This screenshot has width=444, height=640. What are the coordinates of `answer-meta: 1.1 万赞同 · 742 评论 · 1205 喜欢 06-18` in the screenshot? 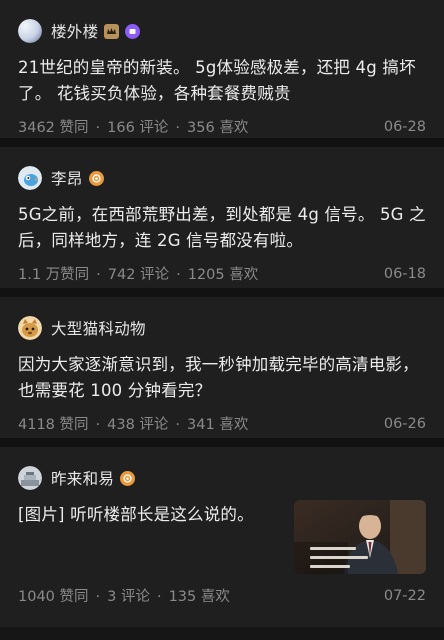 It's located at (222, 273).